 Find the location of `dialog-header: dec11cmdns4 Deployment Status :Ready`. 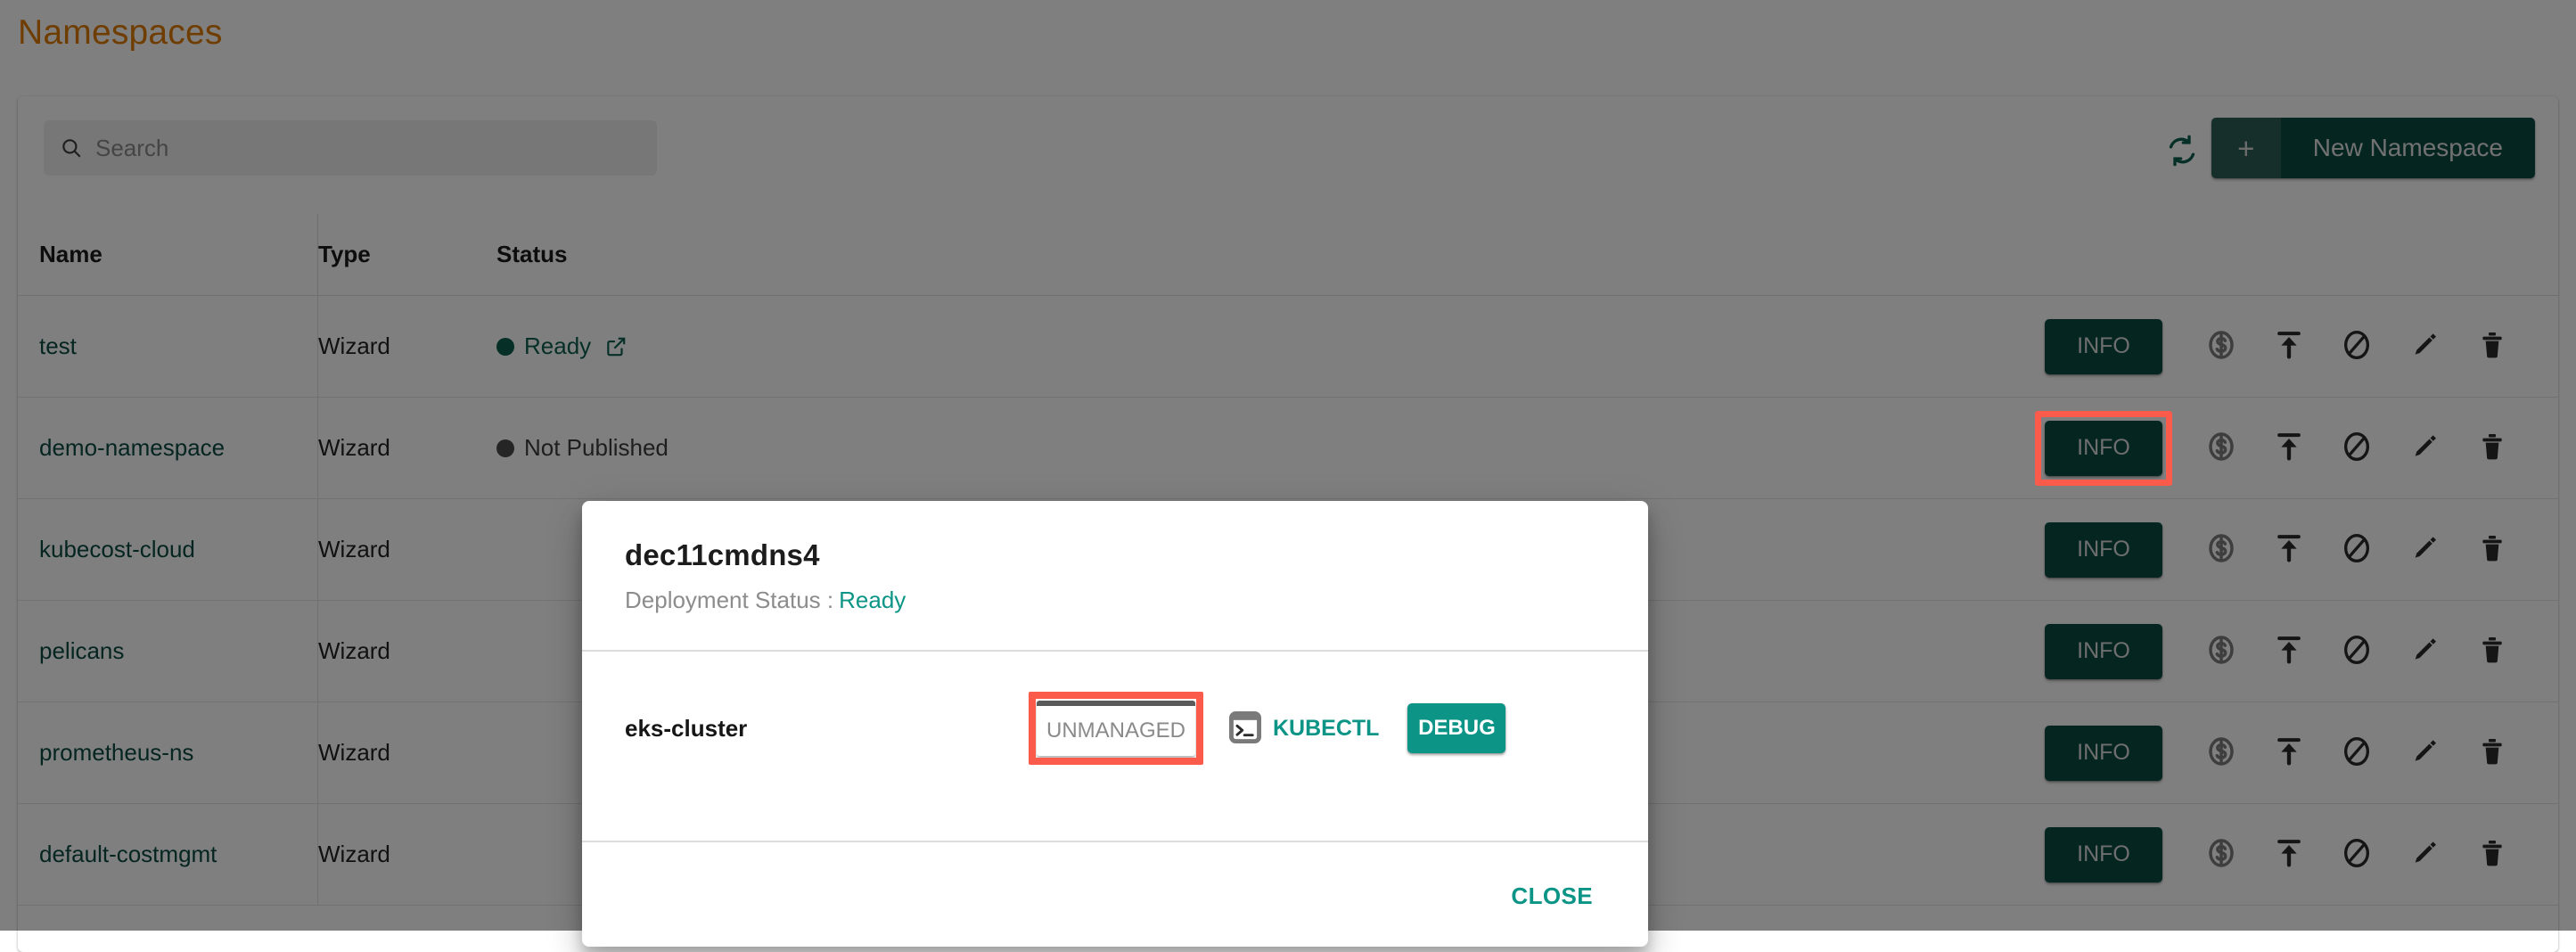

dialog-header: dec11cmdns4 Deployment Status :Ready is located at coordinates (1115, 557).